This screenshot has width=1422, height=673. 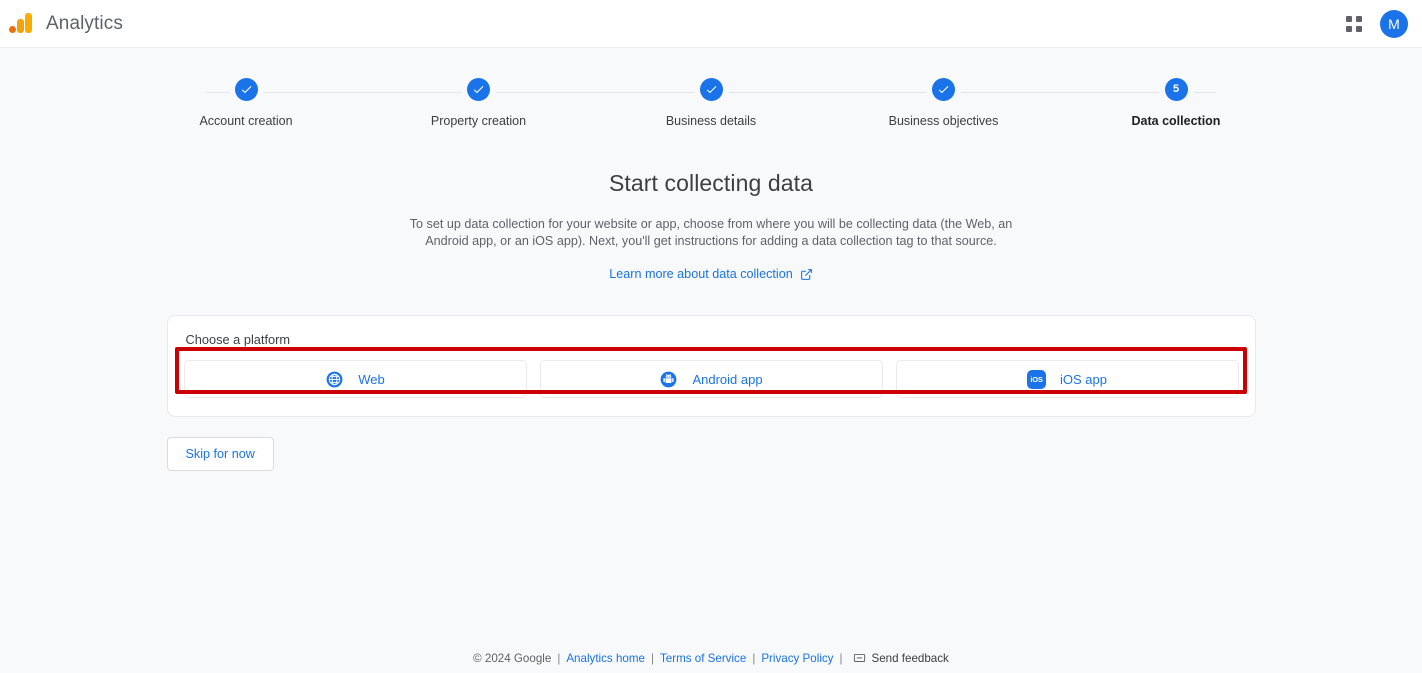 What do you see at coordinates (727, 379) in the screenshot?
I see `platform-option-label: Android app` at bounding box center [727, 379].